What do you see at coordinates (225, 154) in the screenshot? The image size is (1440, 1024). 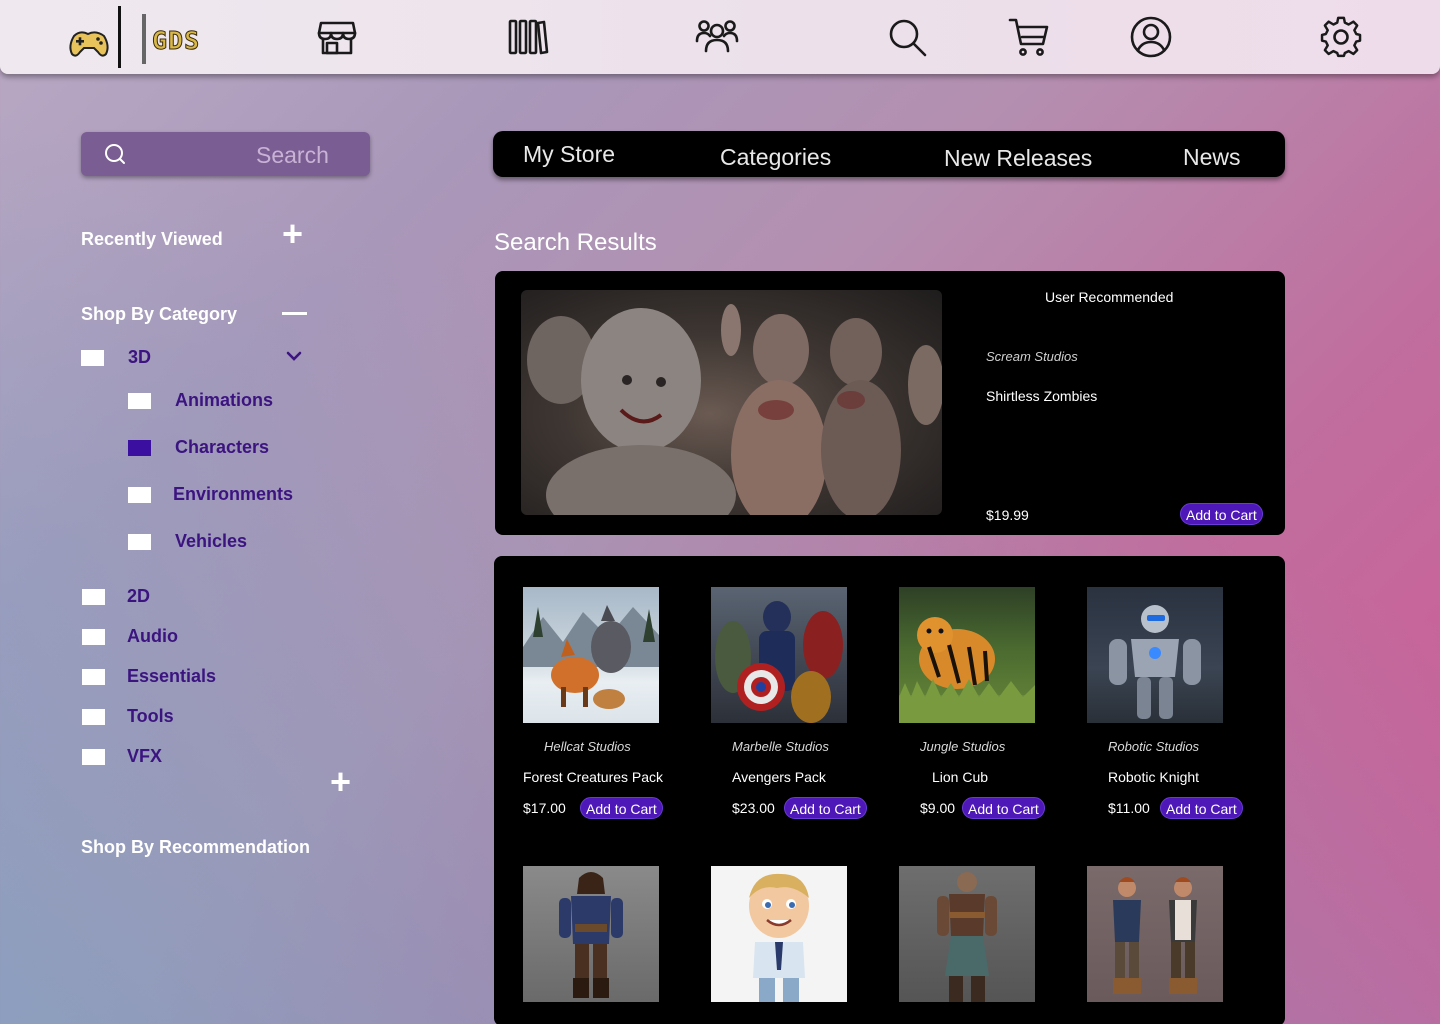 I see `search-bar: Search` at bounding box center [225, 154].